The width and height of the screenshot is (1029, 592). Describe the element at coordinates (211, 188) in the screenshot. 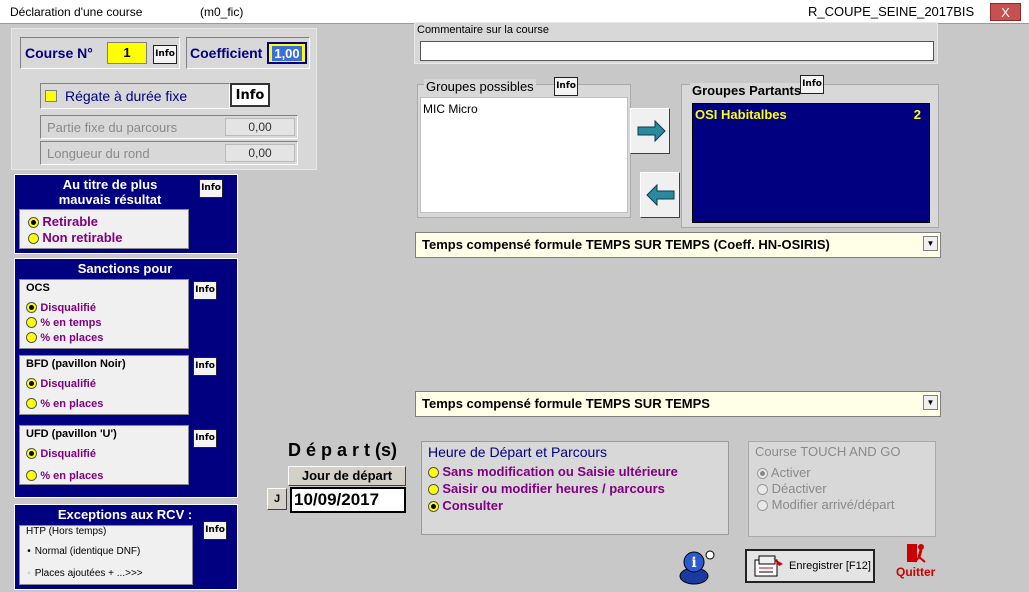

I see `mauvais-info-icon: Info` at that location.